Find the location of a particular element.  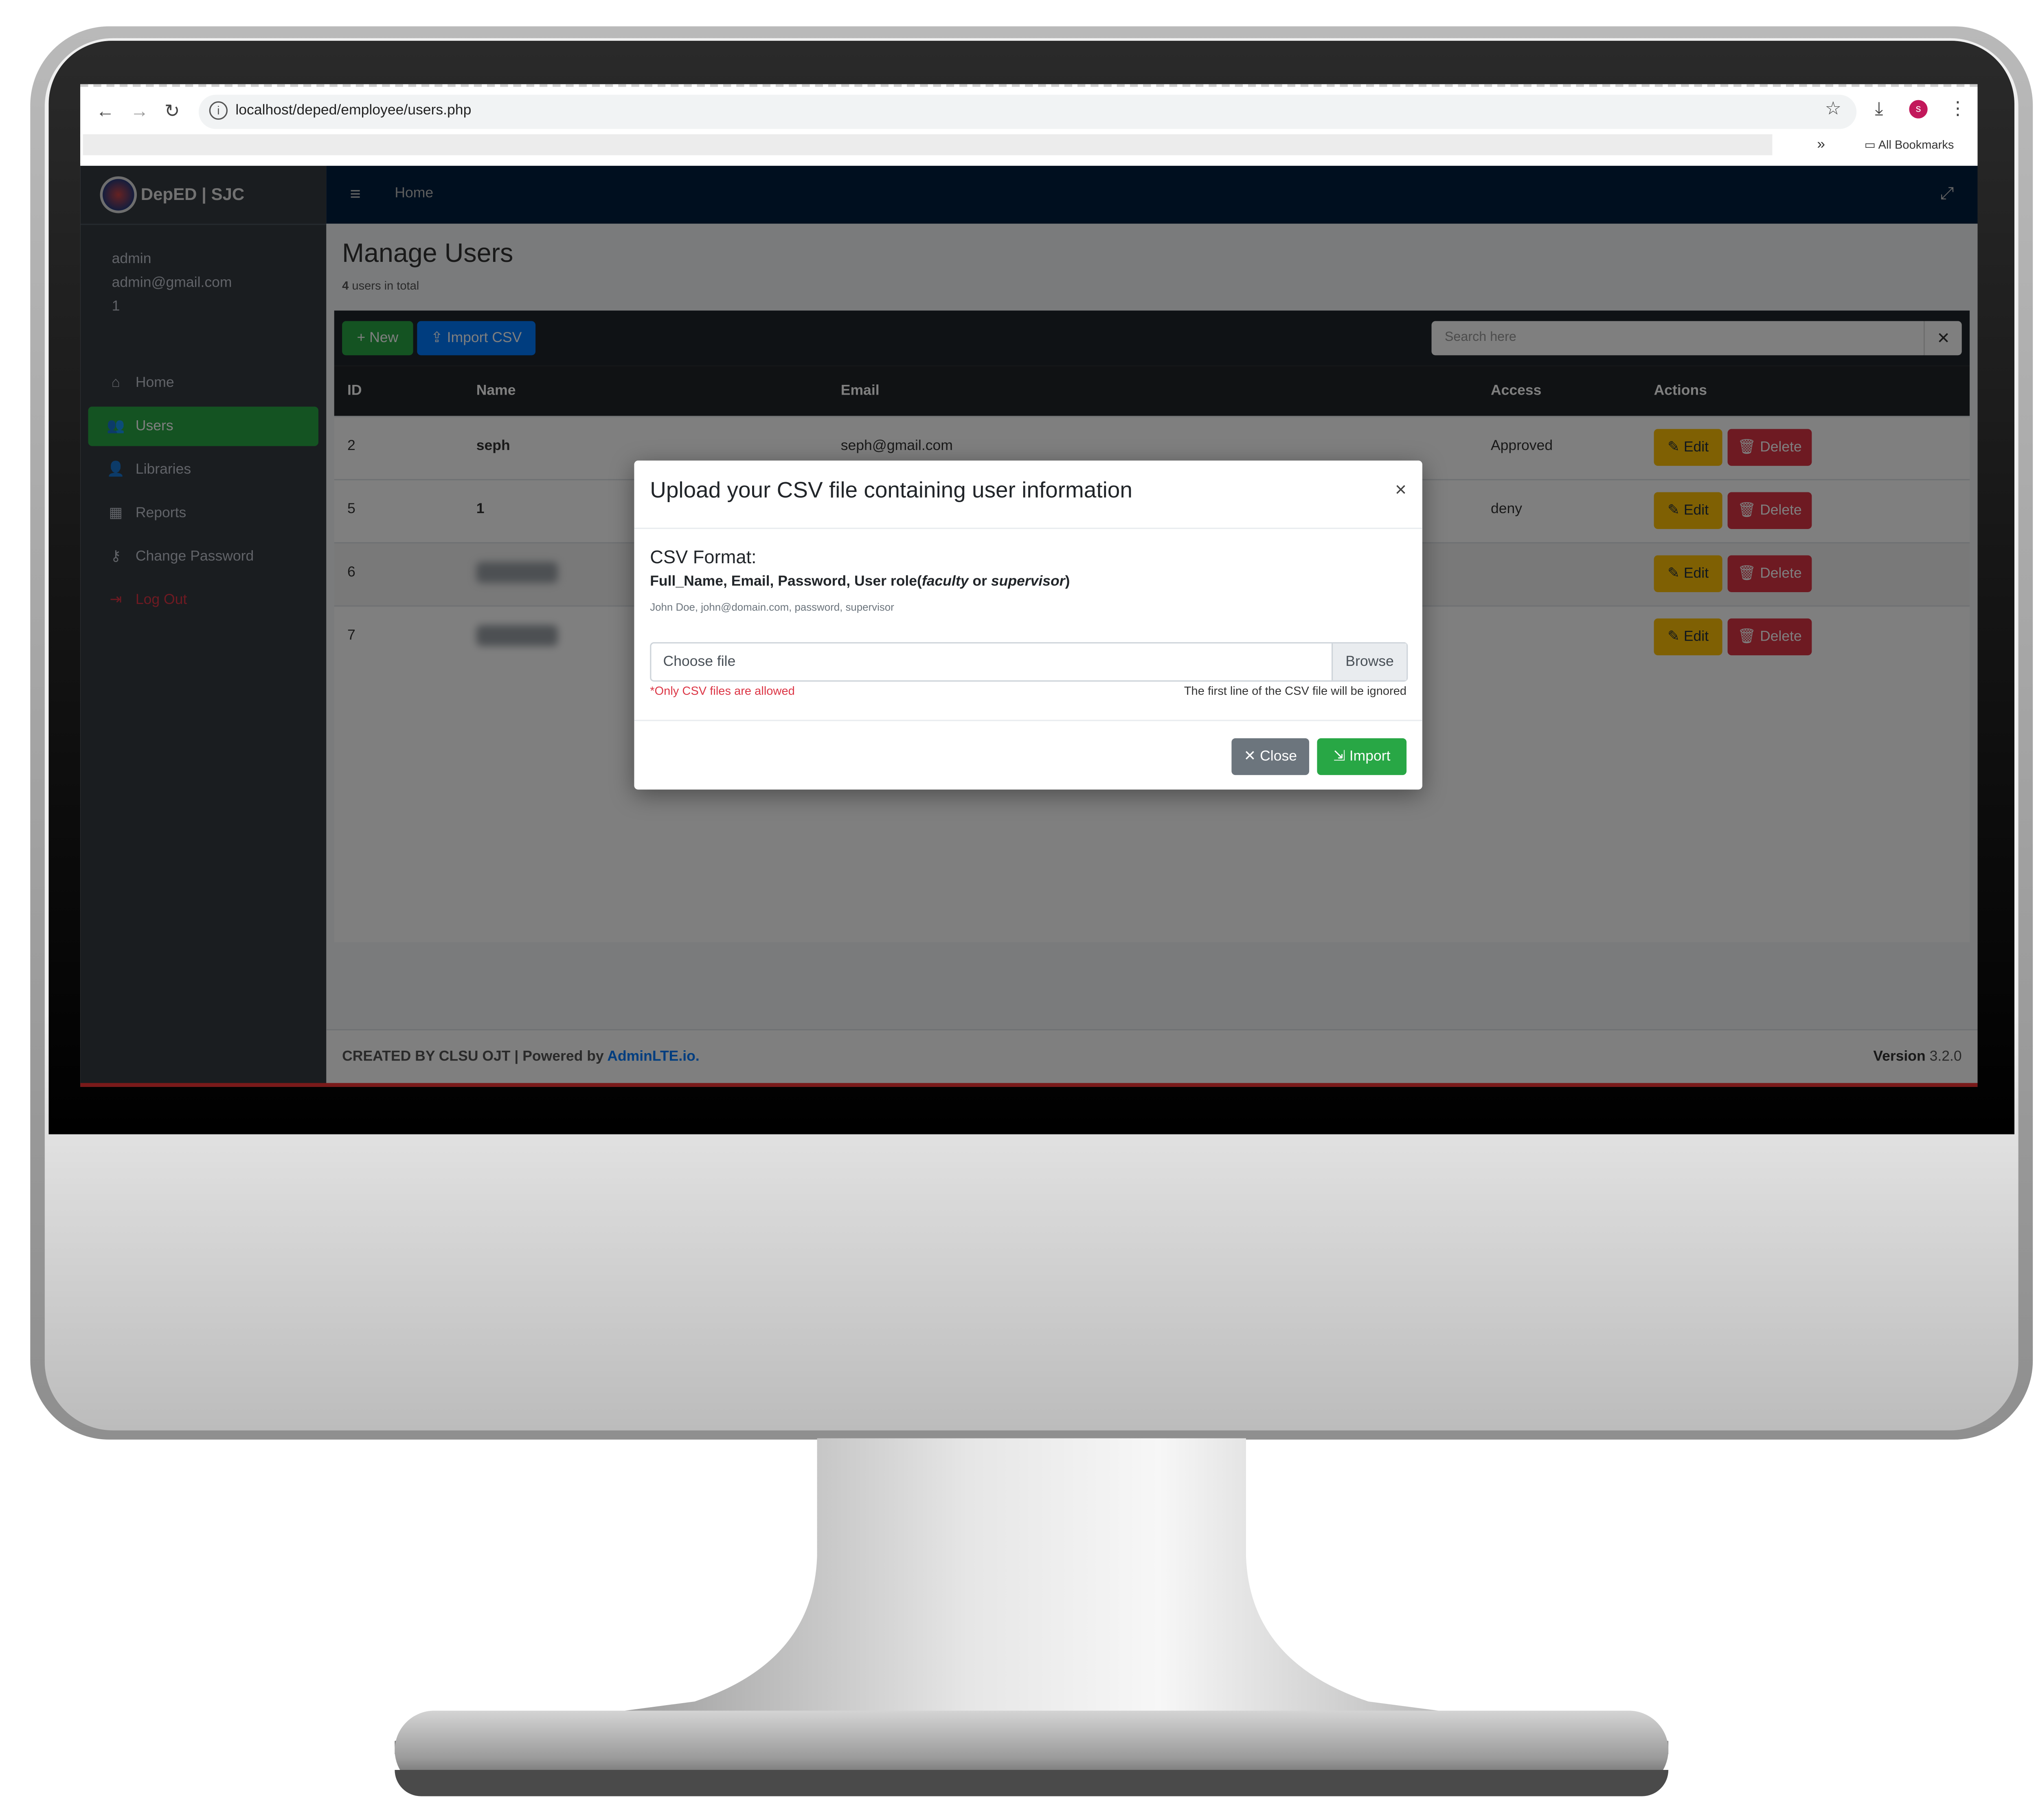

close-button: ✕ Close is located at coordinates (1271, 756).